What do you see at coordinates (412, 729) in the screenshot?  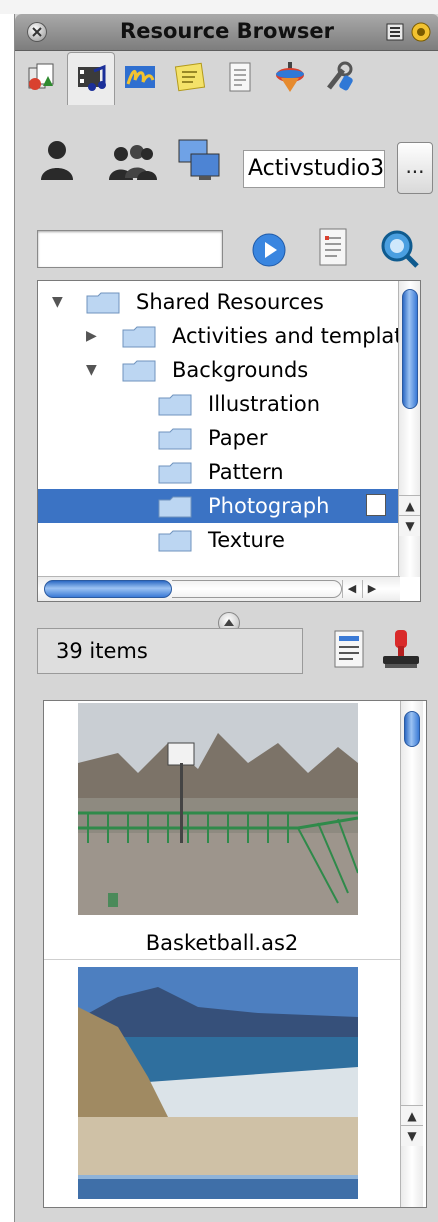 I see `gallery-vertical-scroll-thumb` at bounding box center [412, 729].